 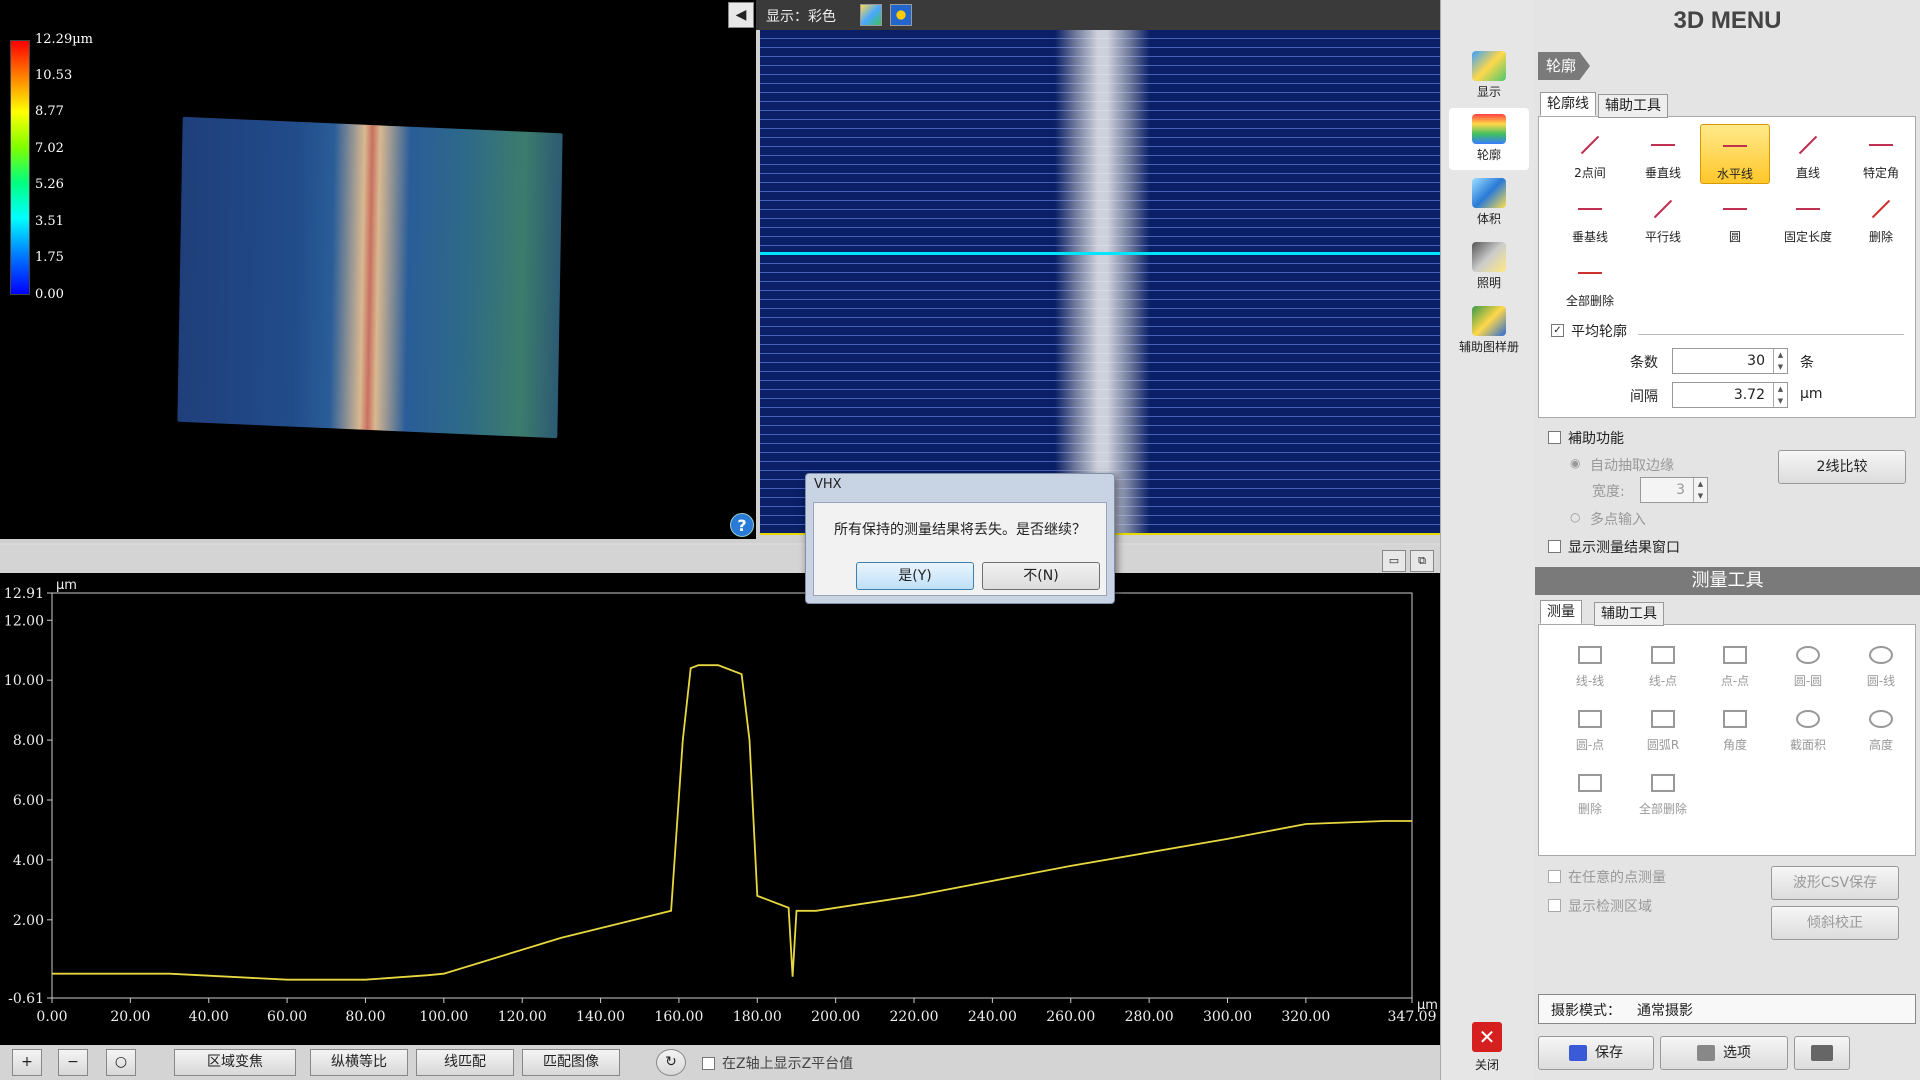 What do you see at coordinates (287, 1017) in the screenshot?
I see `x-tick-label: 60.00` at bounding box center [287, 1017].